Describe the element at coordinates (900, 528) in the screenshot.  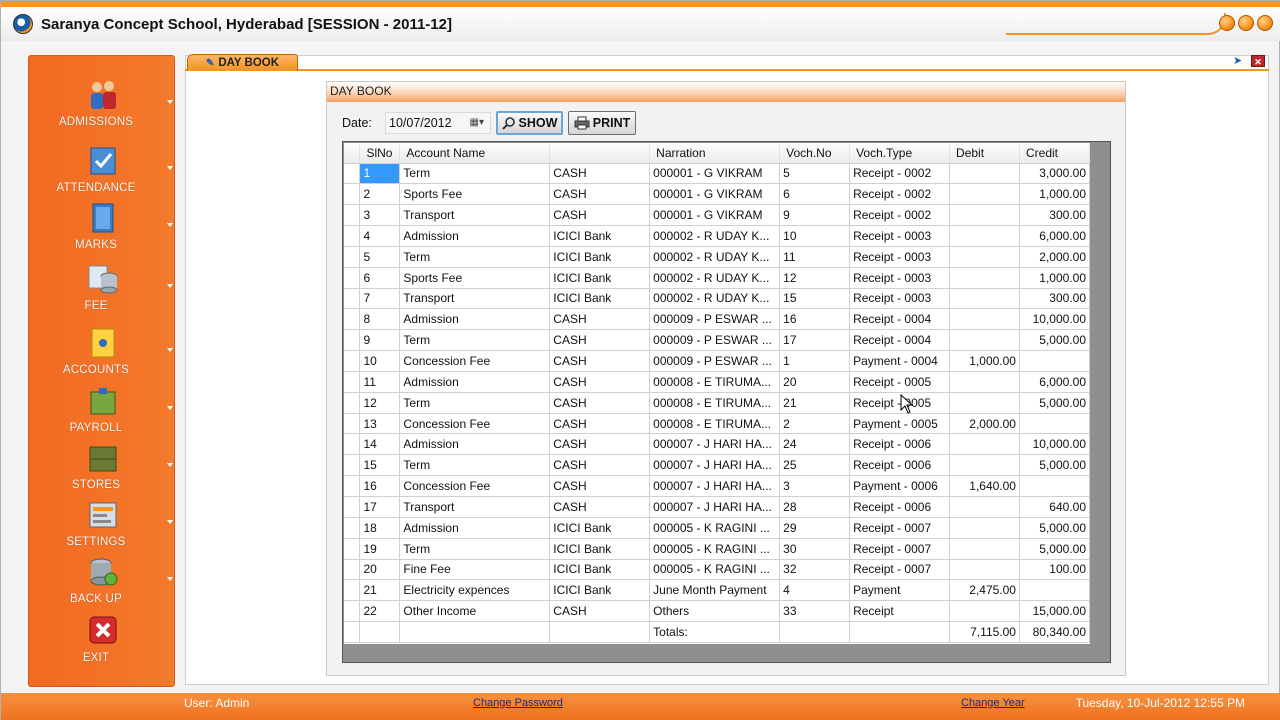
I see `table-cell: Receipt - 0007` at that location.